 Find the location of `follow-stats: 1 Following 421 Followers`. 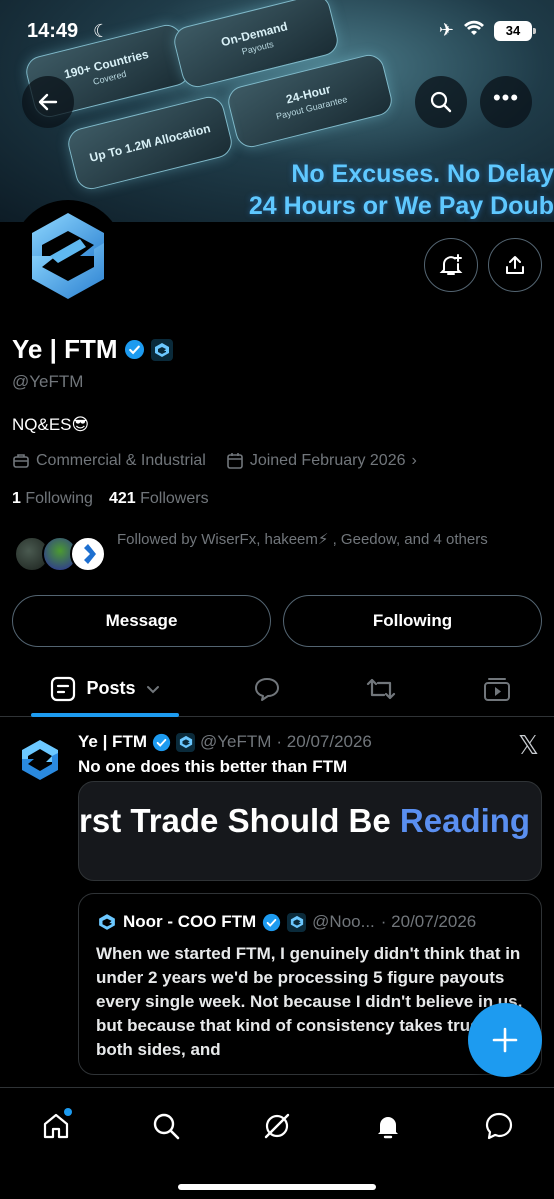

follow-stats: 1 Following 421 Followers is located at coordinates (110, 499).